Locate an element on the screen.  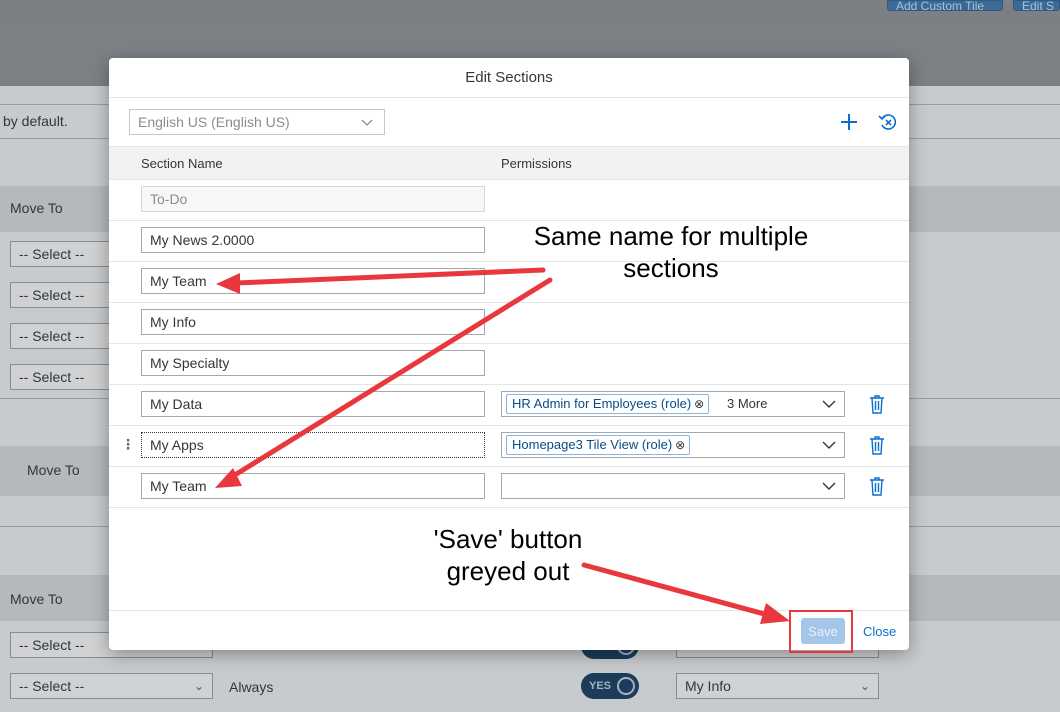
plus-icon is located at coordinates (849, 122).